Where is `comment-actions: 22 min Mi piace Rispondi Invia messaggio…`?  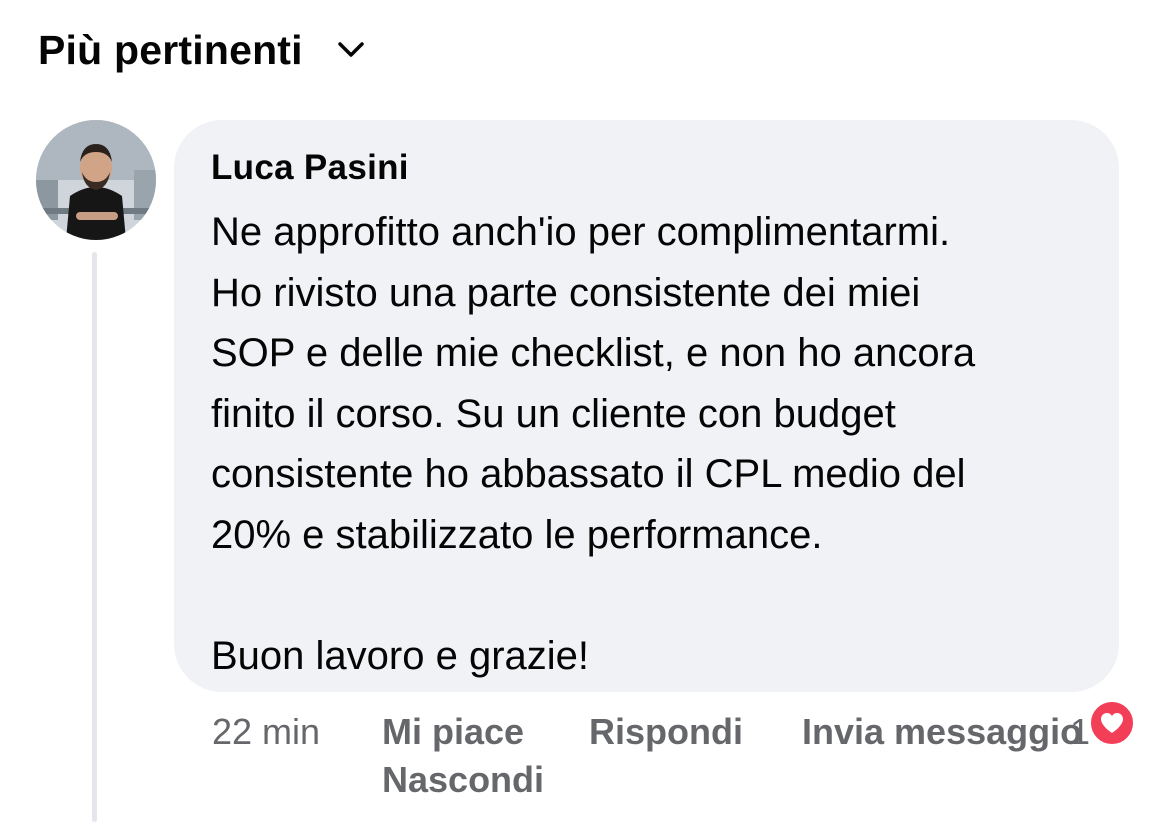
comment-actions: 22 min Mi piace Rispondi Invia messaggio… is located at coordinates (677, 755).